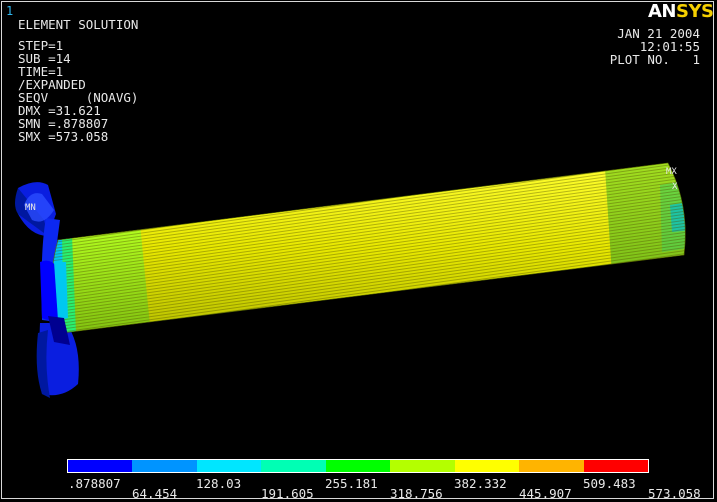  I want to click on legend-label: 191.605, so click(287, 493).